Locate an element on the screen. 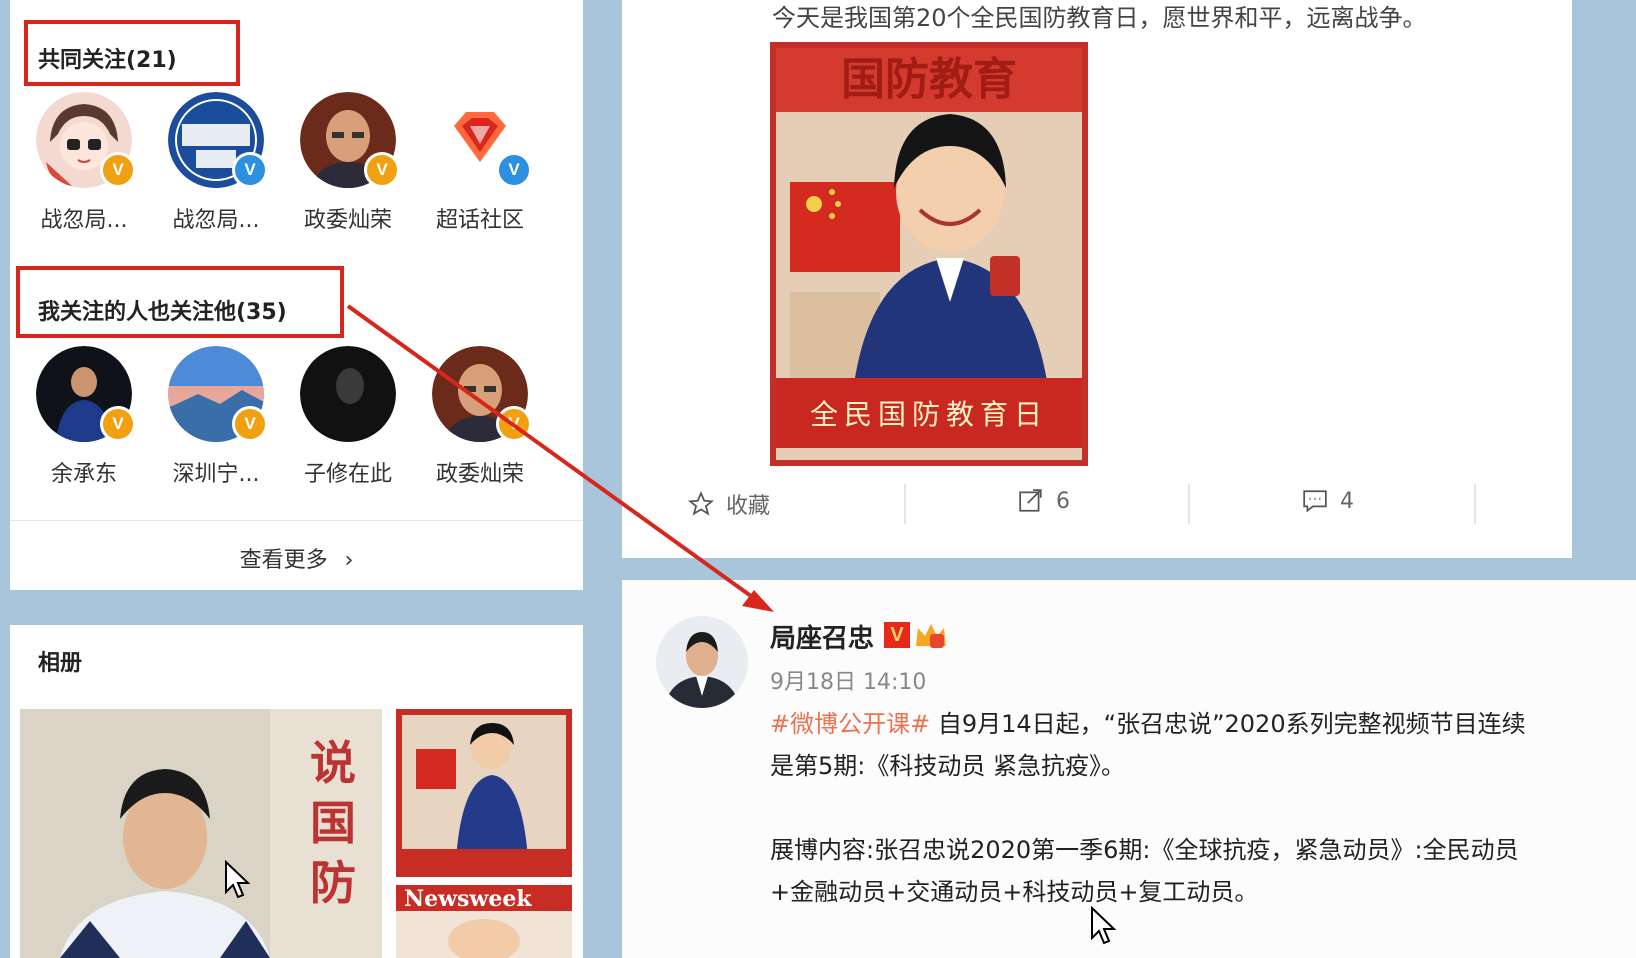 Image resolution: width=1636 pixels, height=958 pixels. post-body-line-1: #微博公开课# 自9月14日起，“张召忠说”2020系列完整视频节目连续 is located at coordinates (1148, 721).